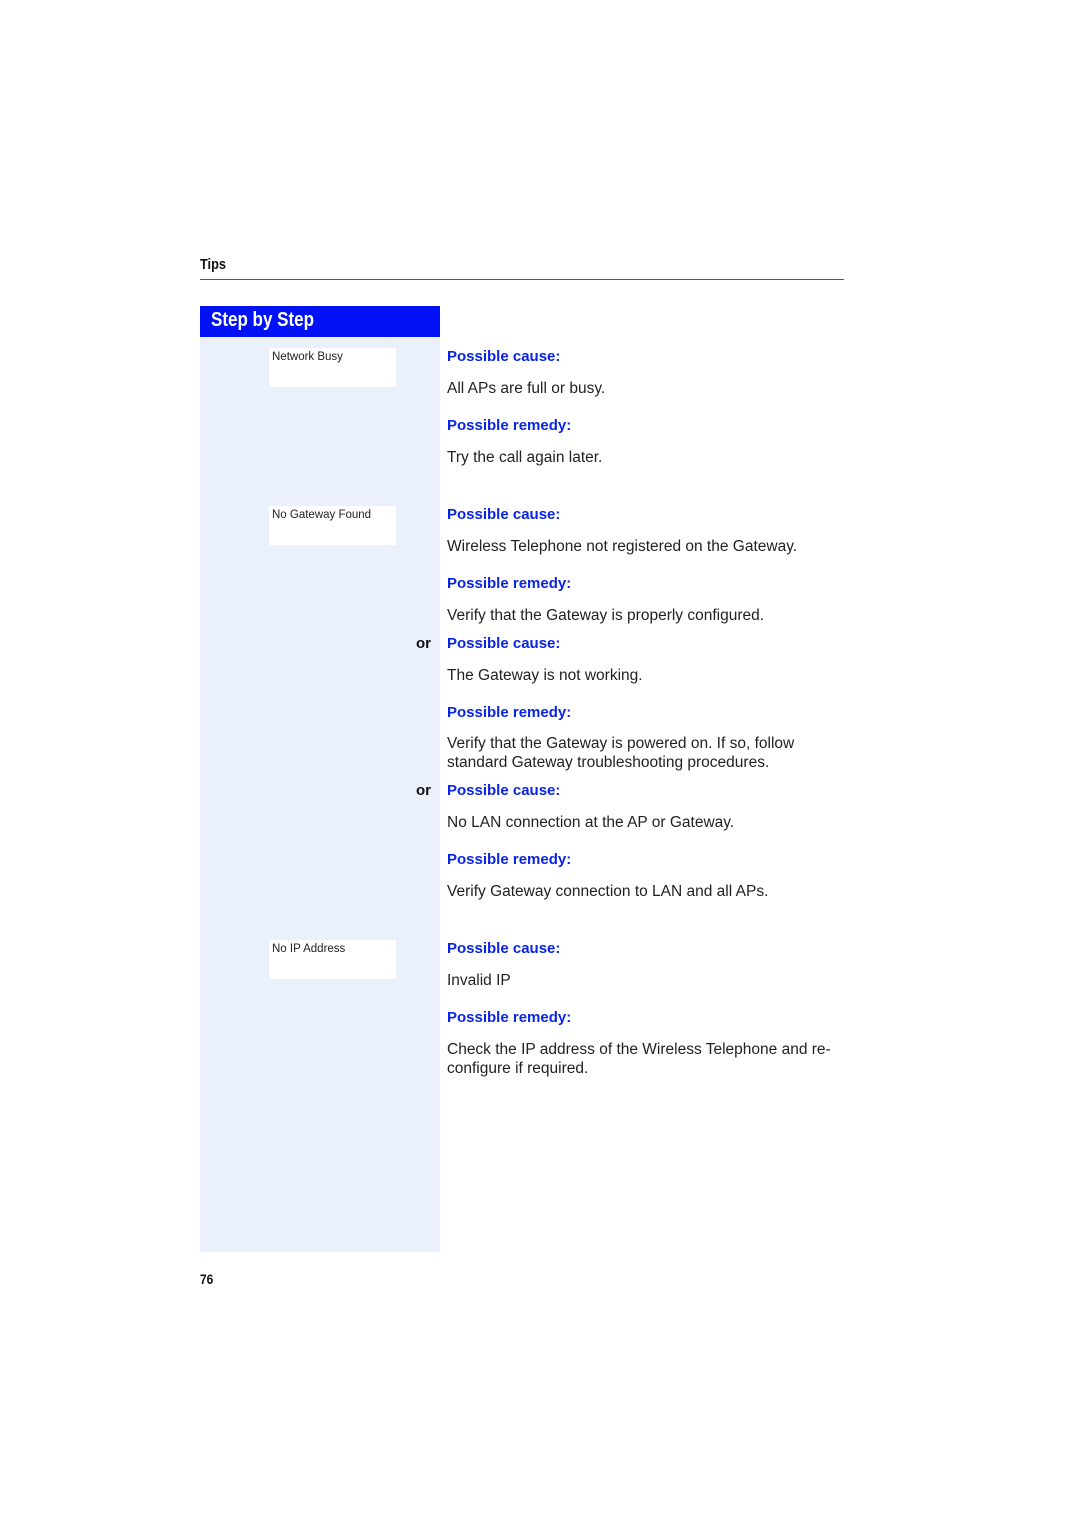  Describe the element at coordinates (307, 357) in the screenshot. I see `display-text: Network Busy` at that location.